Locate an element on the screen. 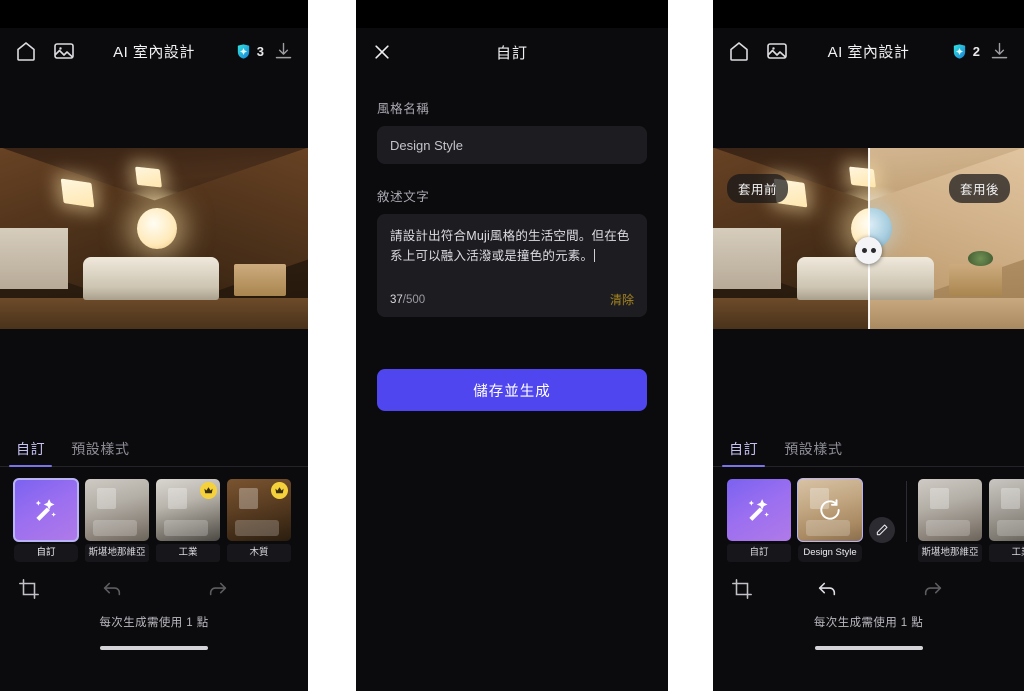 This screenshot has width=1024, height=691. textarea-footer: 37/500 清除 is located at coordinates (512, 299).